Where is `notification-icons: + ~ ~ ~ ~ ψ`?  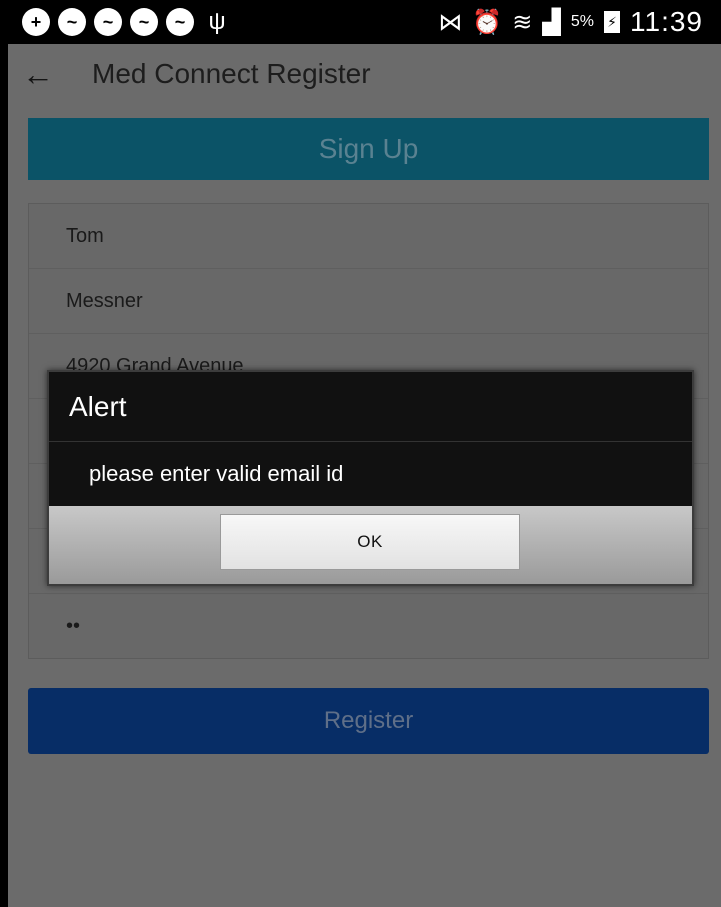 notification-icons: + ~ ~ ~ ~ ψ is located at coordinates (118, 22).